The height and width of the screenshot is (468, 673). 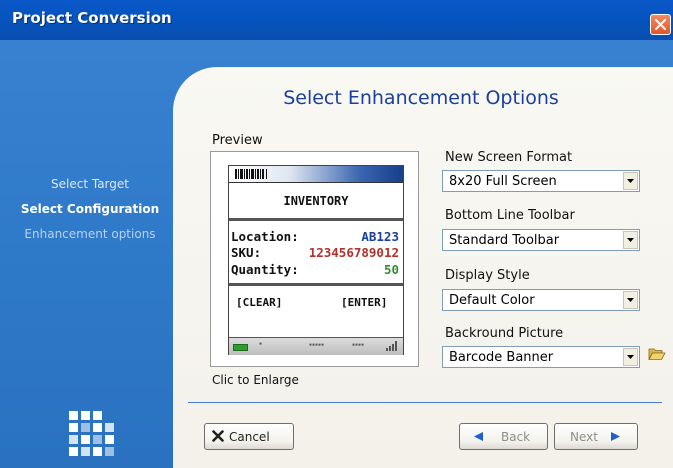 What do you see at coordinates (316, 174) in the screenshot?
I see `device-banner` at bounding box center [316, 174].